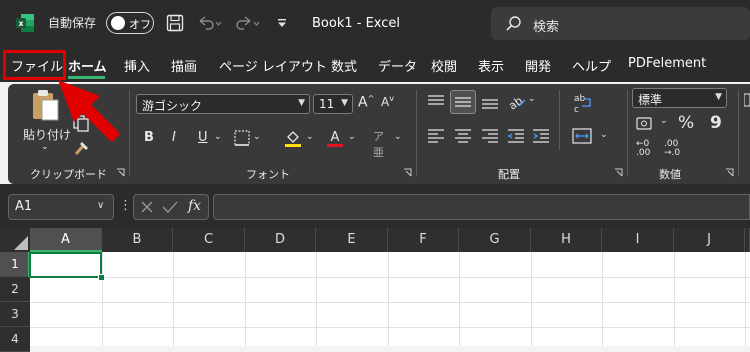 The height and width of the screenshot is (352, 750). I want to click on tab-data: データ, so click(397, 65).